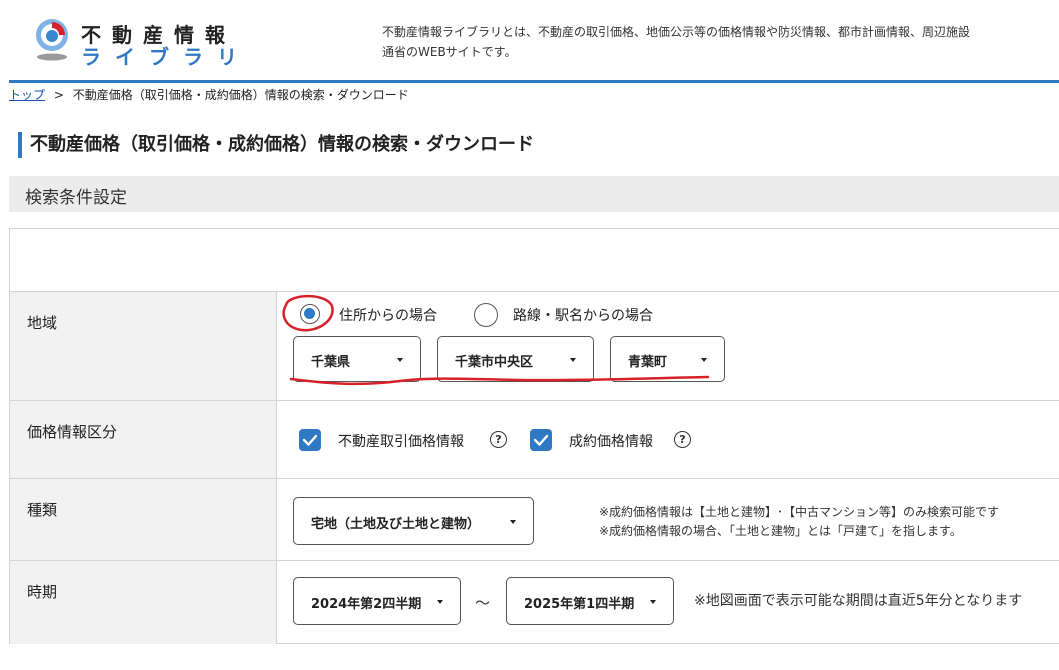 This screenshot has height=670, width=1059. What do you see at coordinates (682, 439) in the screenshot?
I see `help-contract-icon: ?` at bounding box center [682, 439].